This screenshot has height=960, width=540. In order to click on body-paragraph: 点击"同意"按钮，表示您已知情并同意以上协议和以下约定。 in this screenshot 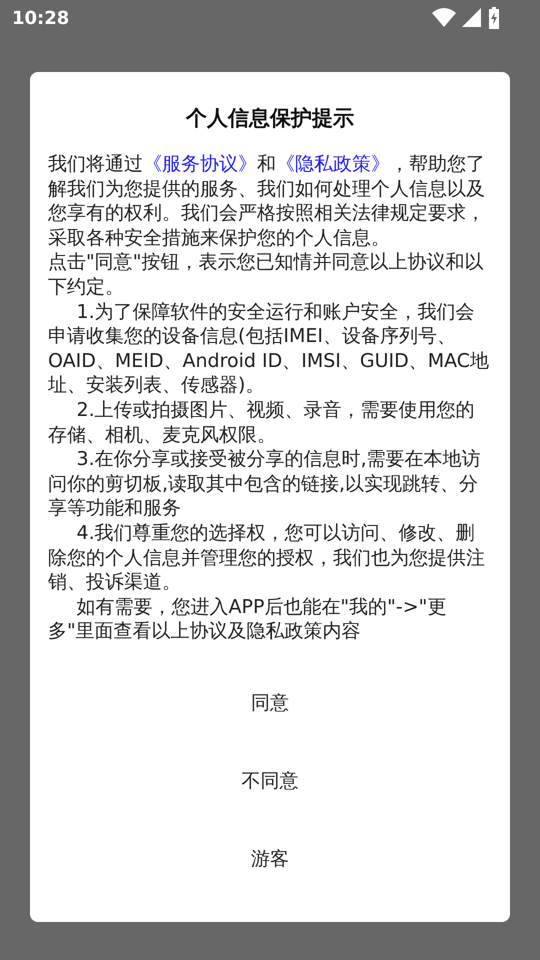, I will do `click(266, 275)`.